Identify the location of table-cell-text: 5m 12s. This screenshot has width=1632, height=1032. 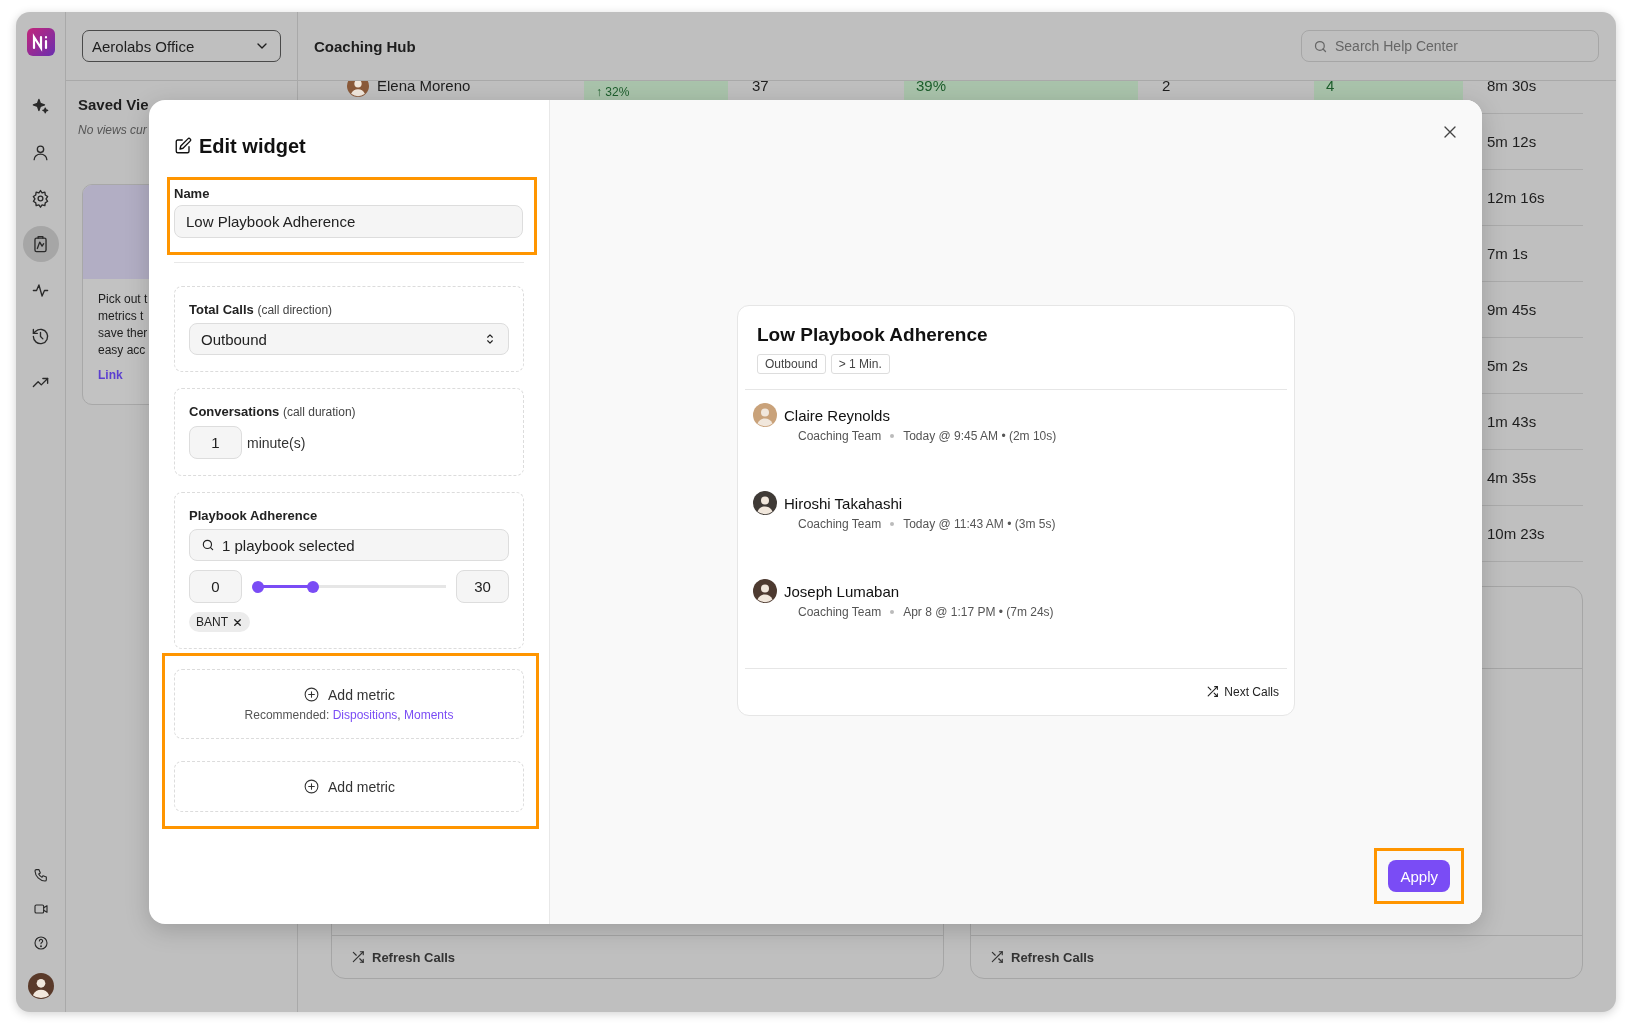
(1512, 142).